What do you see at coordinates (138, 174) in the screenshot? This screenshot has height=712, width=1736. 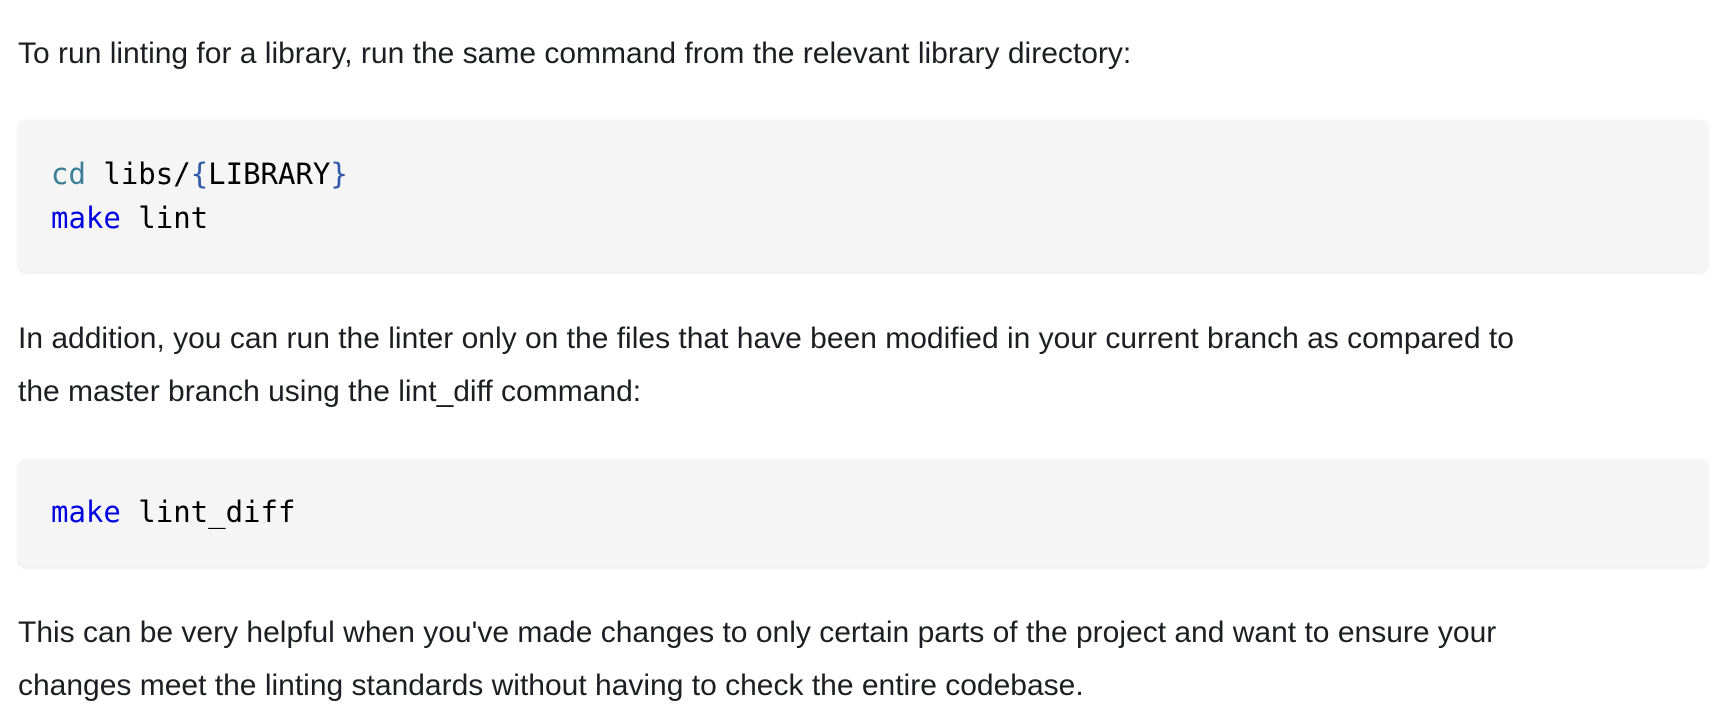 I see `code-token-path: libs/` at bounding box center [138, 174].